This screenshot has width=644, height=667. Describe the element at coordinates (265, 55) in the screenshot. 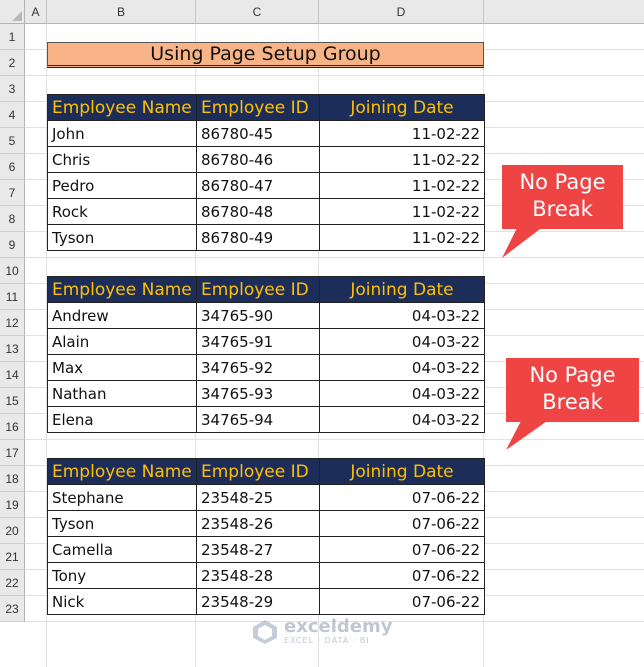

I see `page-title: Using Page Setup Group` at that location.